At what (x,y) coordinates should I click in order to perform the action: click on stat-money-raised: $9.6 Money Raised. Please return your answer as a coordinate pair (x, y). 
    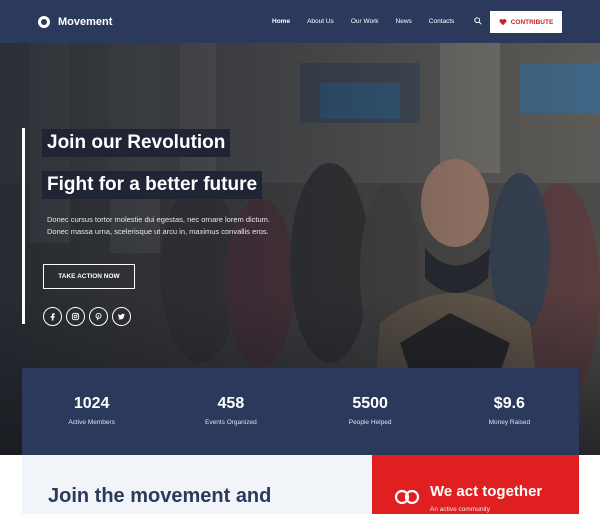
    Looking at the image, I should click on (509, 411).